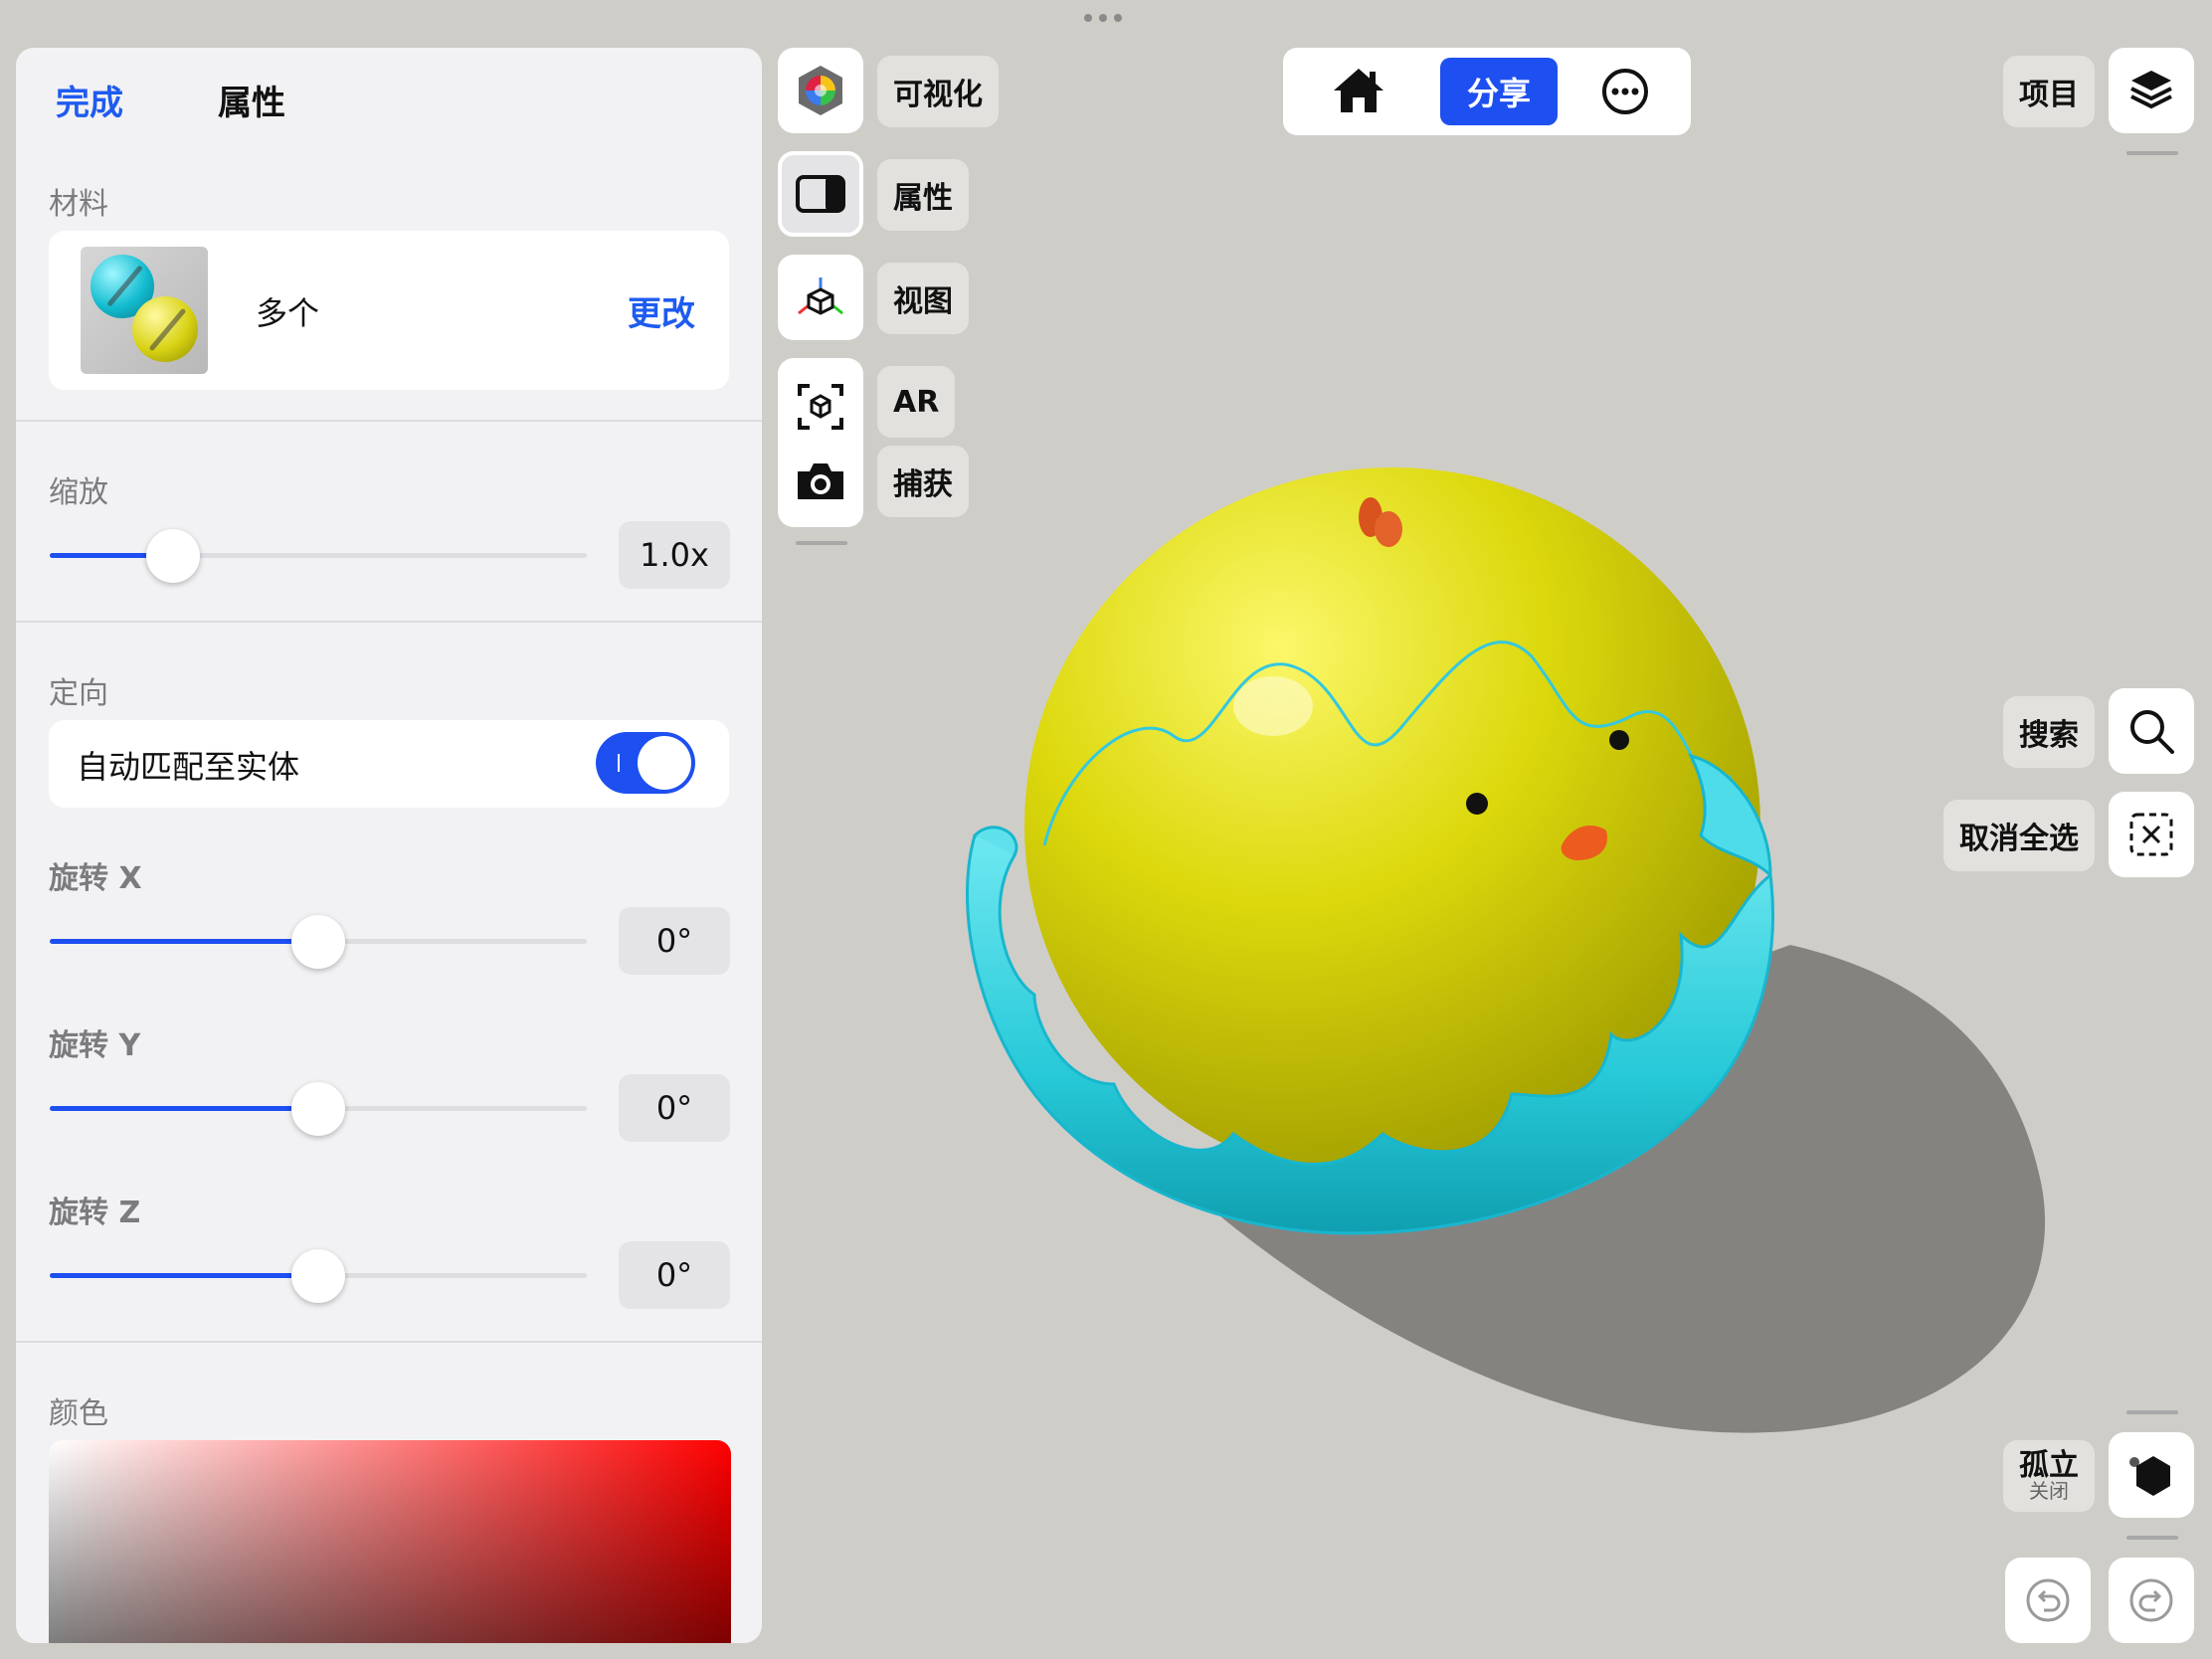 The height and width of the screenshot is (1659, 2212). What do you see at coordinates (938, 91) in the screenshot?
I see `visualize-label: 可视化` at bounding box center [938, 91].